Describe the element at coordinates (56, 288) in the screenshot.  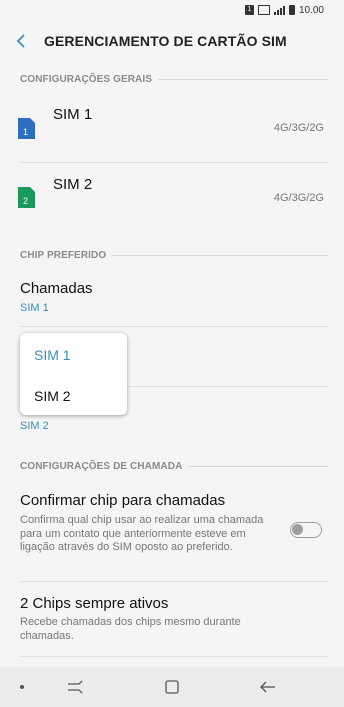
I see `calls-label: Chamadas` at that location.